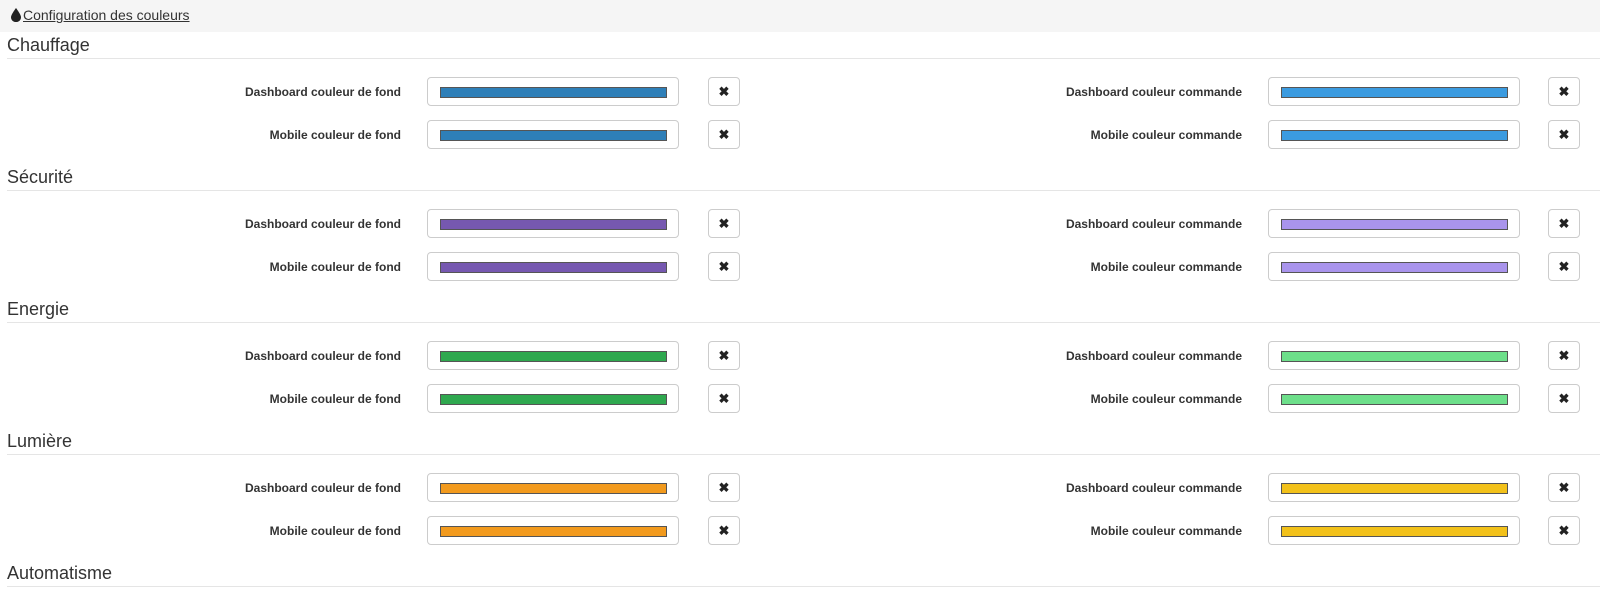 The width and height of the screenshot is (1600, 589). Describe the element at coordinates (16, 15) in the screenshot. I see `tint-drop-icon` at that location.